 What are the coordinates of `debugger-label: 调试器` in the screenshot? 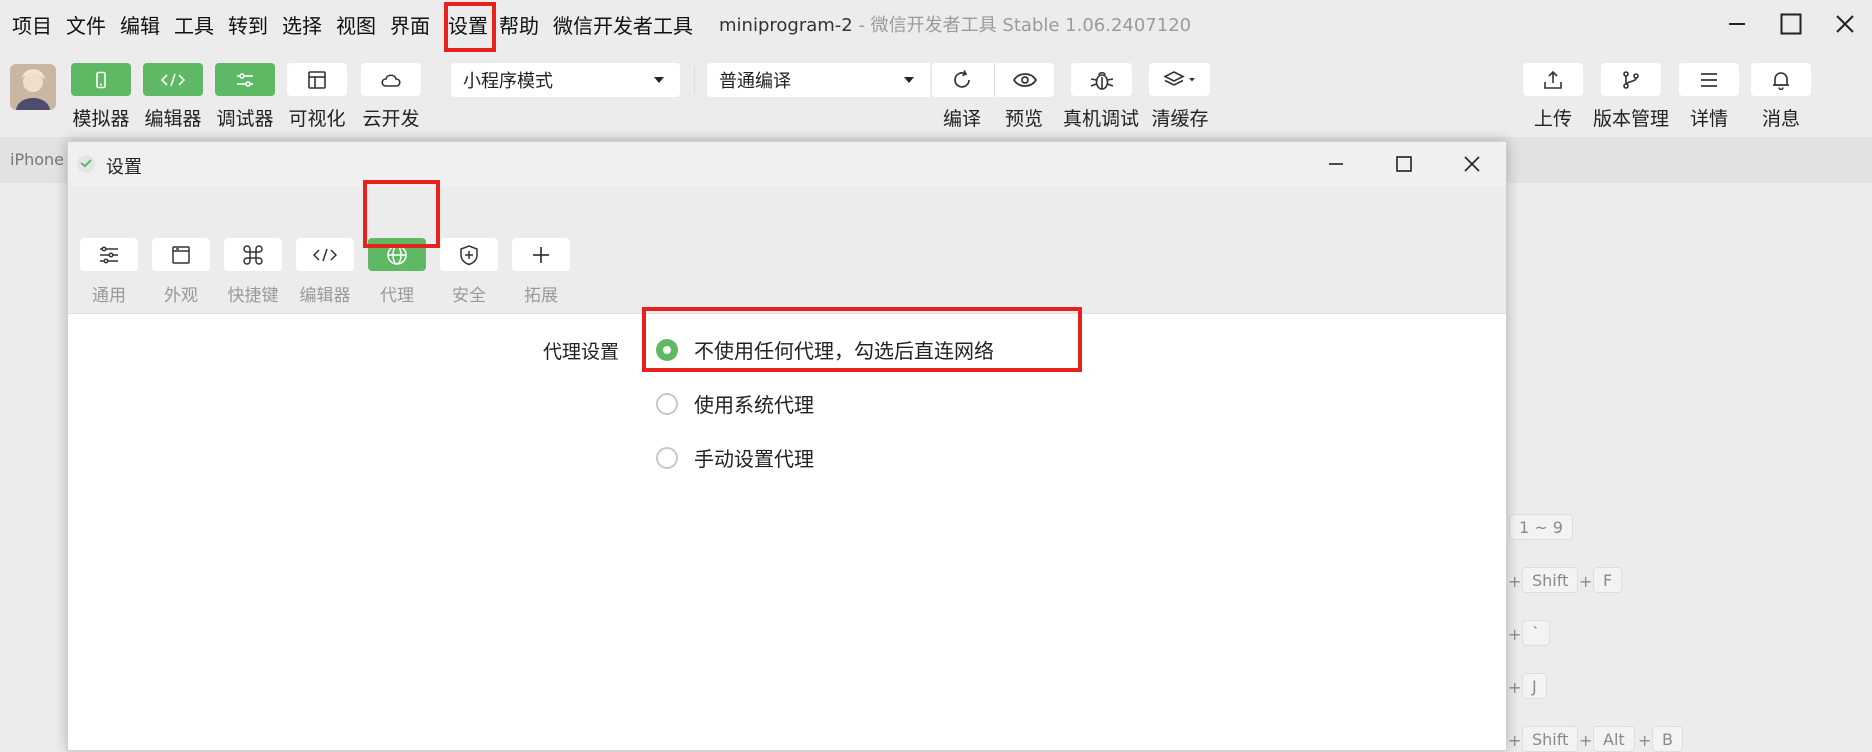 It's located at (245, 119).